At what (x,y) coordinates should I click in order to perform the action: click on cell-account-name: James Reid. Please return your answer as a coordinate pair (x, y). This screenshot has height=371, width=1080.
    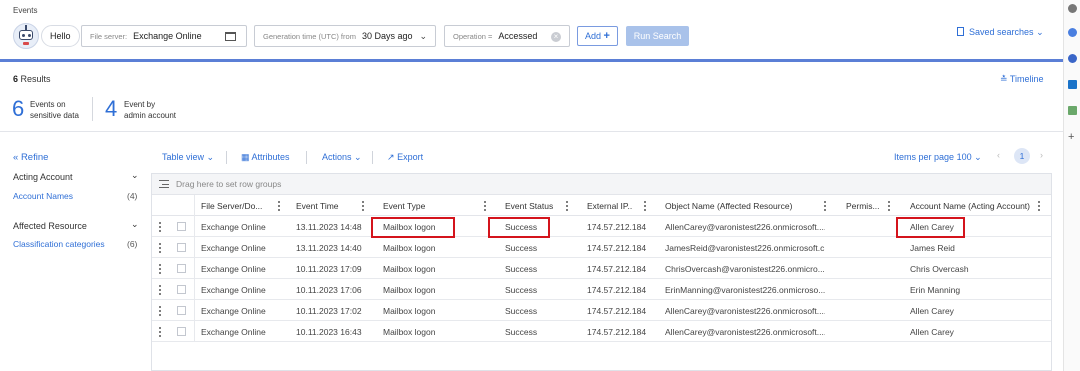
    Looking at the image, I should click on (932, 248).